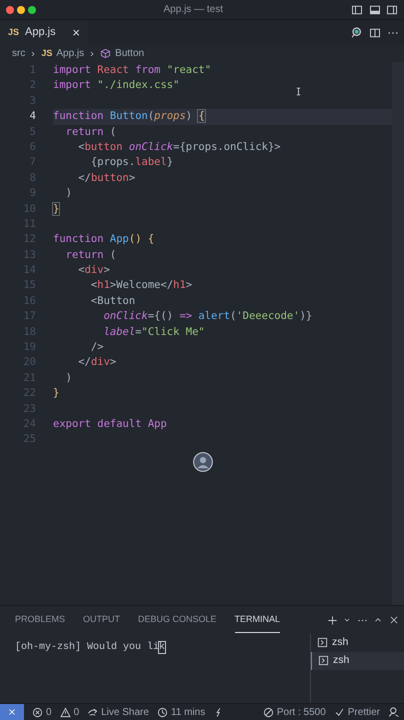 This screenshot has height=720, width=404. I want to click on window-title: App.js — test, so click(193, 10).